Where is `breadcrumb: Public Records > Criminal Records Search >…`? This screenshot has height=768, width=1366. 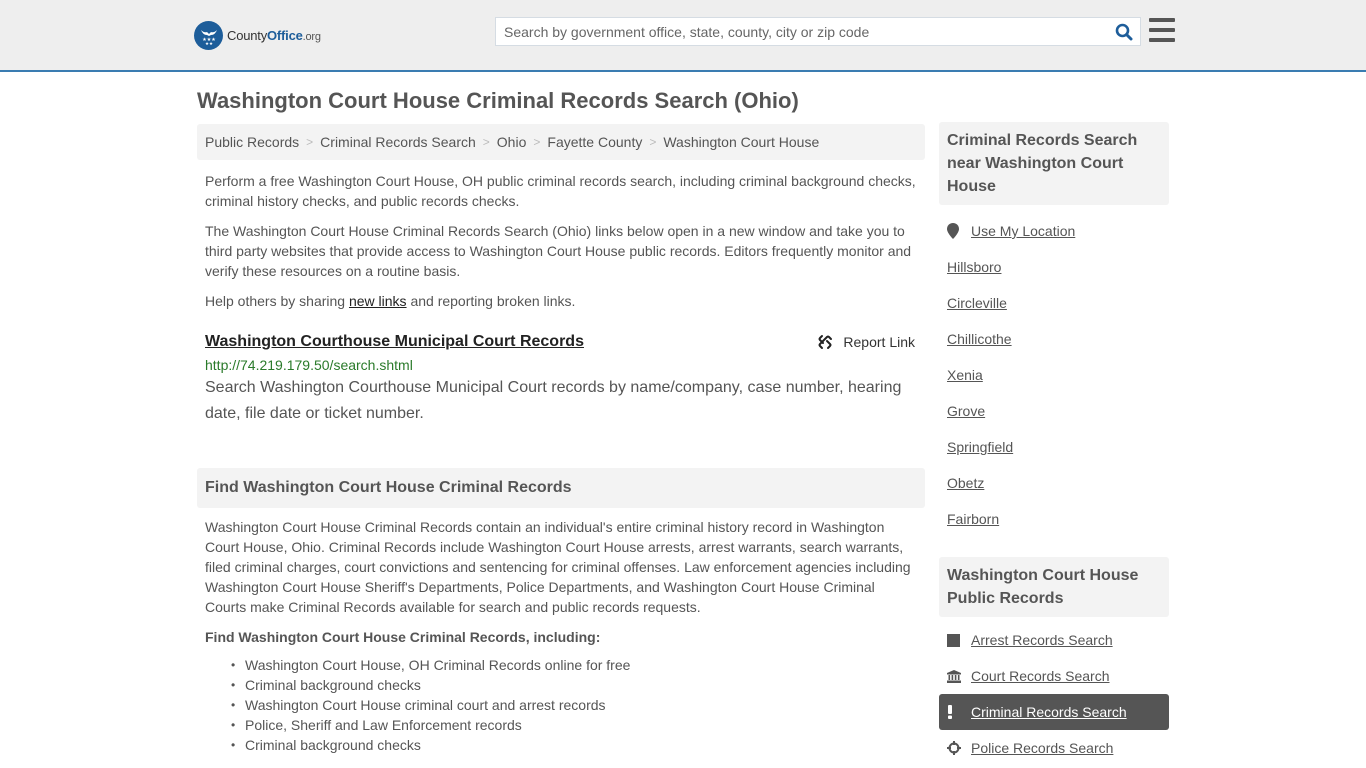
breadcrumb: Public Records > Criminal Records Search >… is located at coordinates (561, 142).